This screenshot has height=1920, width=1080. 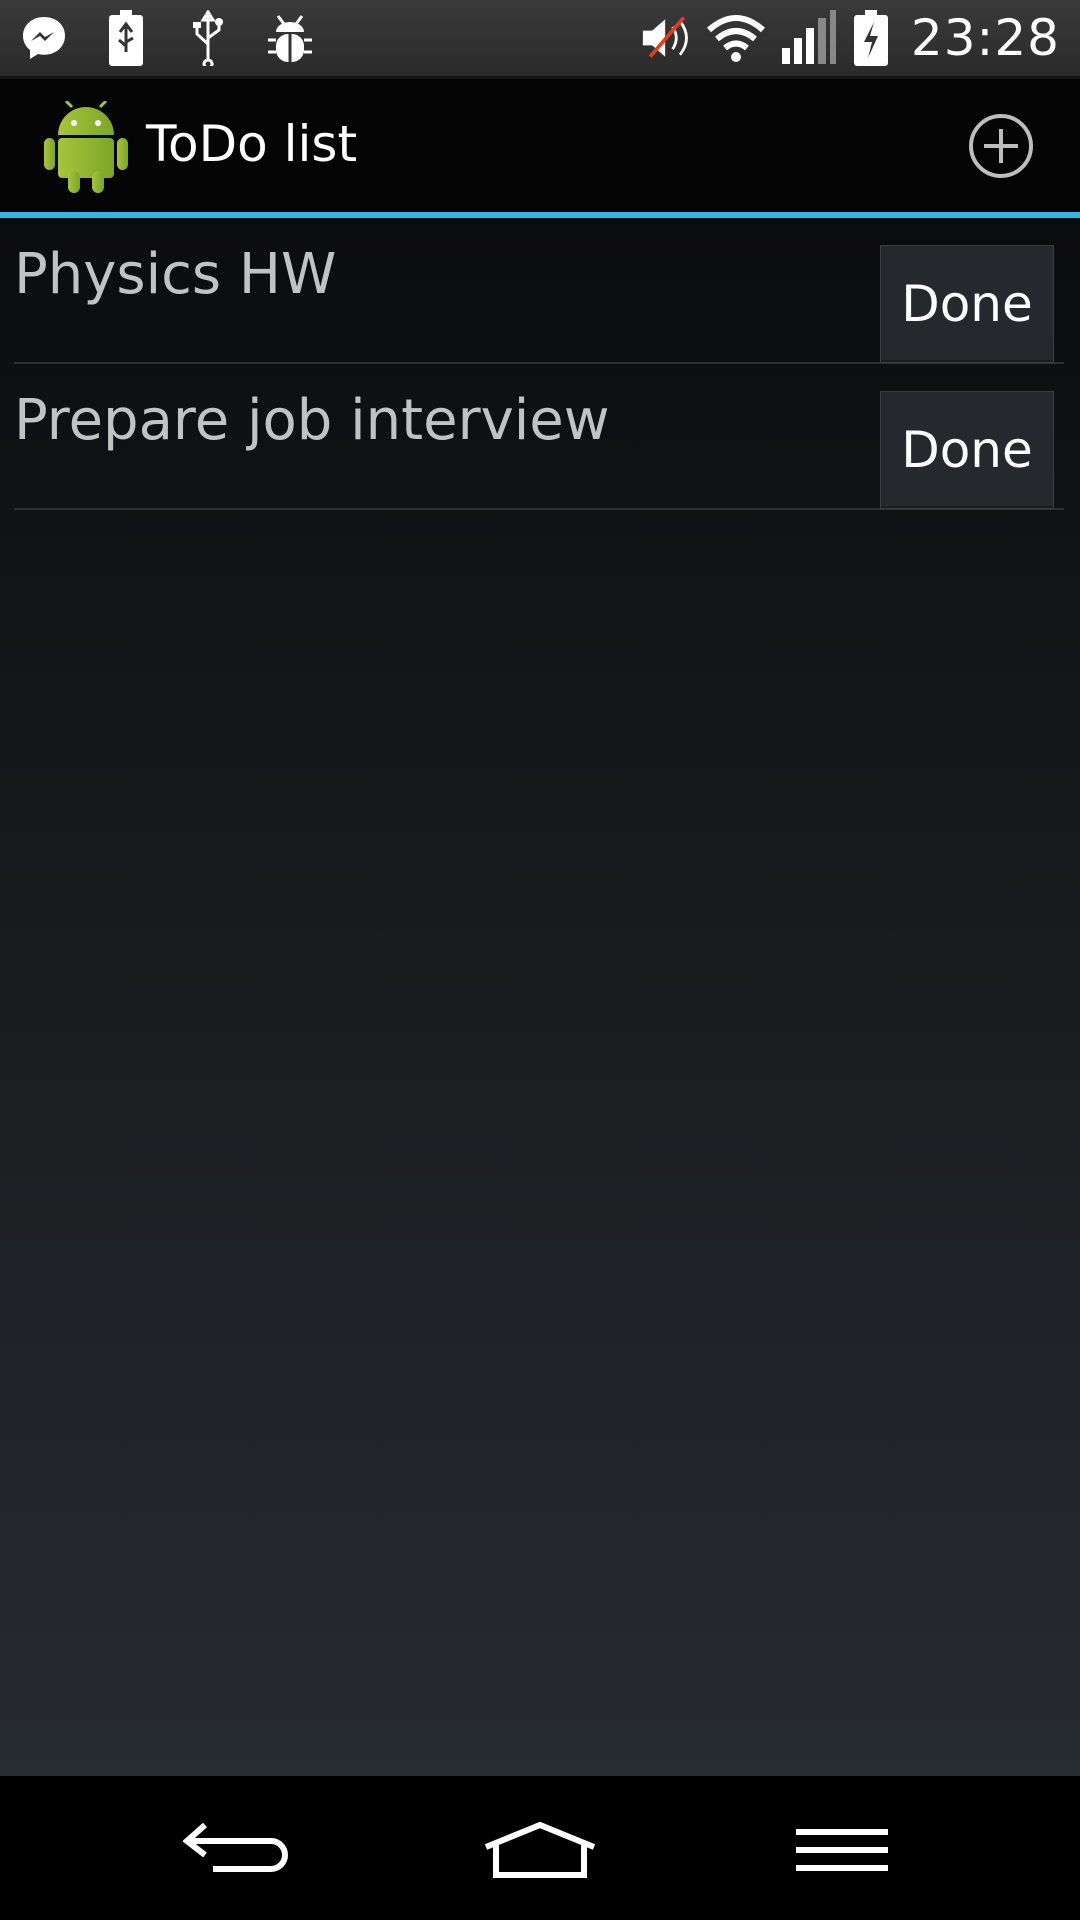 I want to click on signal-icon, so click(x=809, y=38).